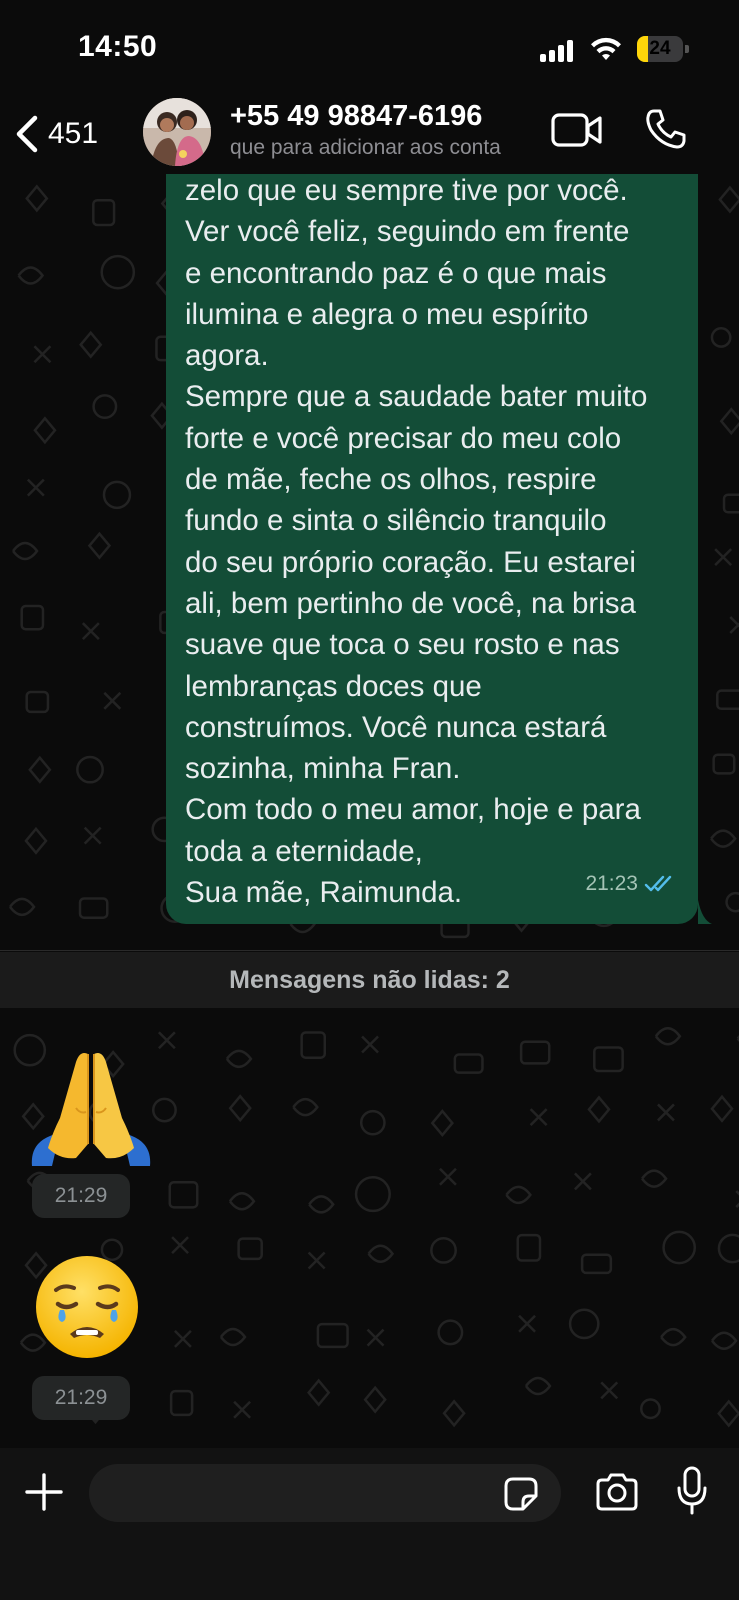 The width and height of the screenshot is (739, 1600). Describe the element at coordinates (606, 48) in the screenshot. I see `wifi-icon` at that location.